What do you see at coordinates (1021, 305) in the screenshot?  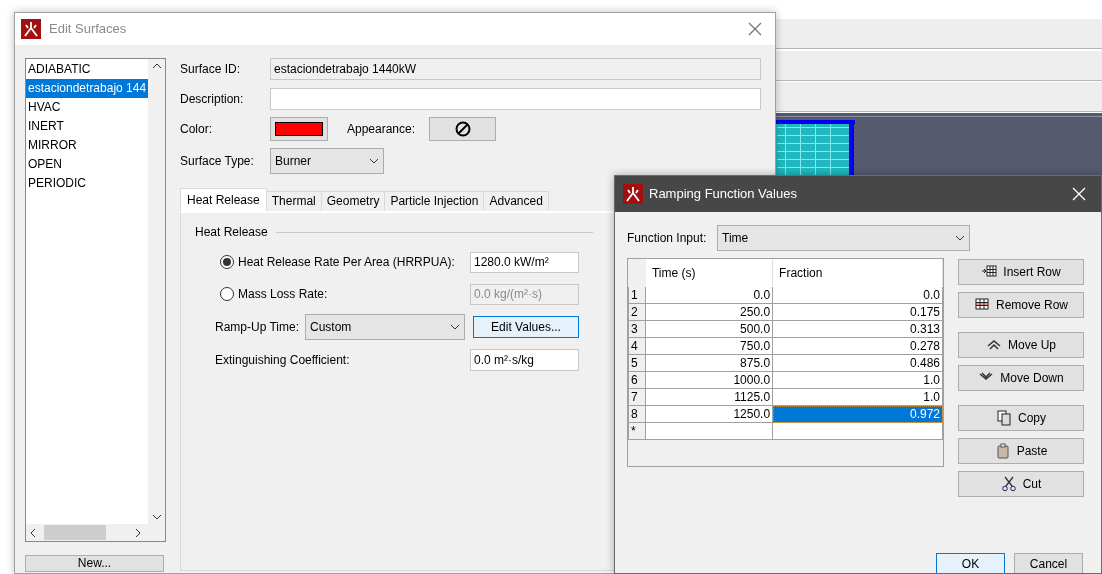 I see `toolbar-button: Remove Row` at bounding box center [1021, 305].